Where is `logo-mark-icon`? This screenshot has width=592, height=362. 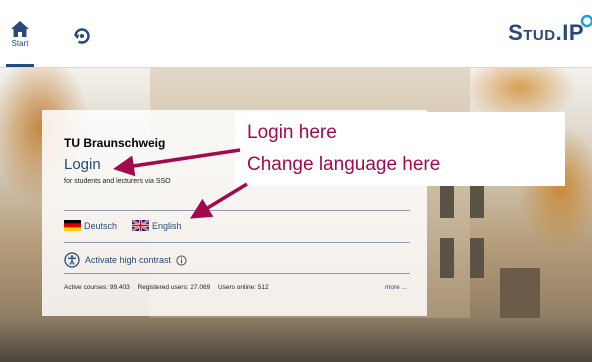
logo-mark-icon is located at coordinates (586, 21).